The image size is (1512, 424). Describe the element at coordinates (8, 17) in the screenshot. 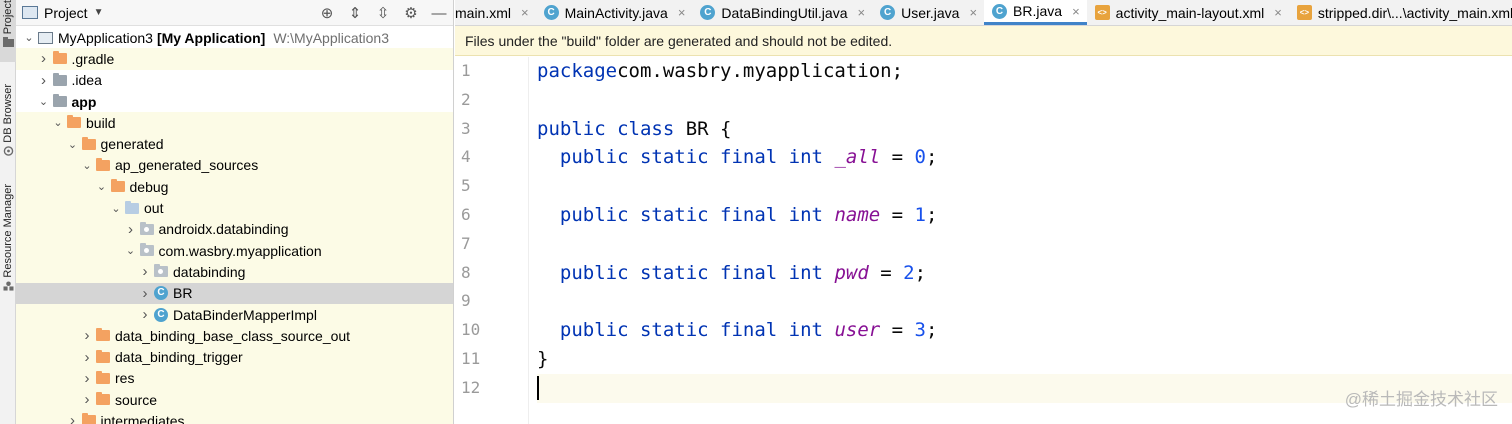

I see `project-tool-label: Project` at that location.